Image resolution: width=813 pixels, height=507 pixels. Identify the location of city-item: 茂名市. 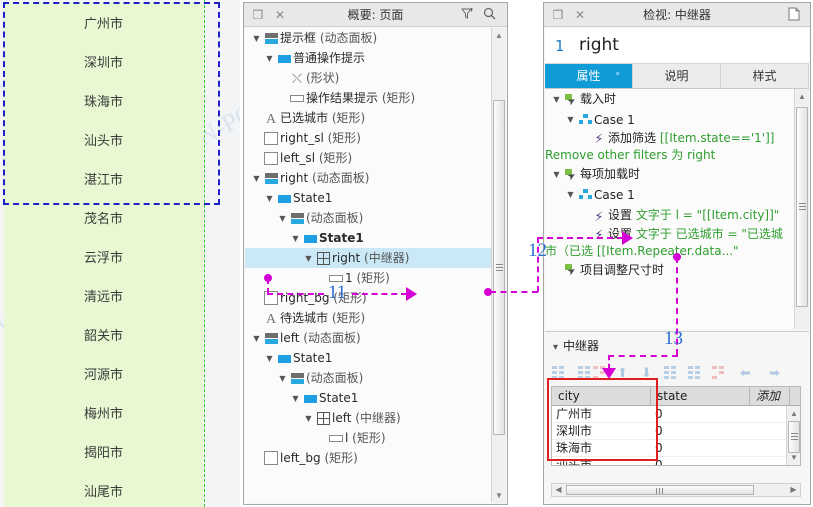
(103, 220).